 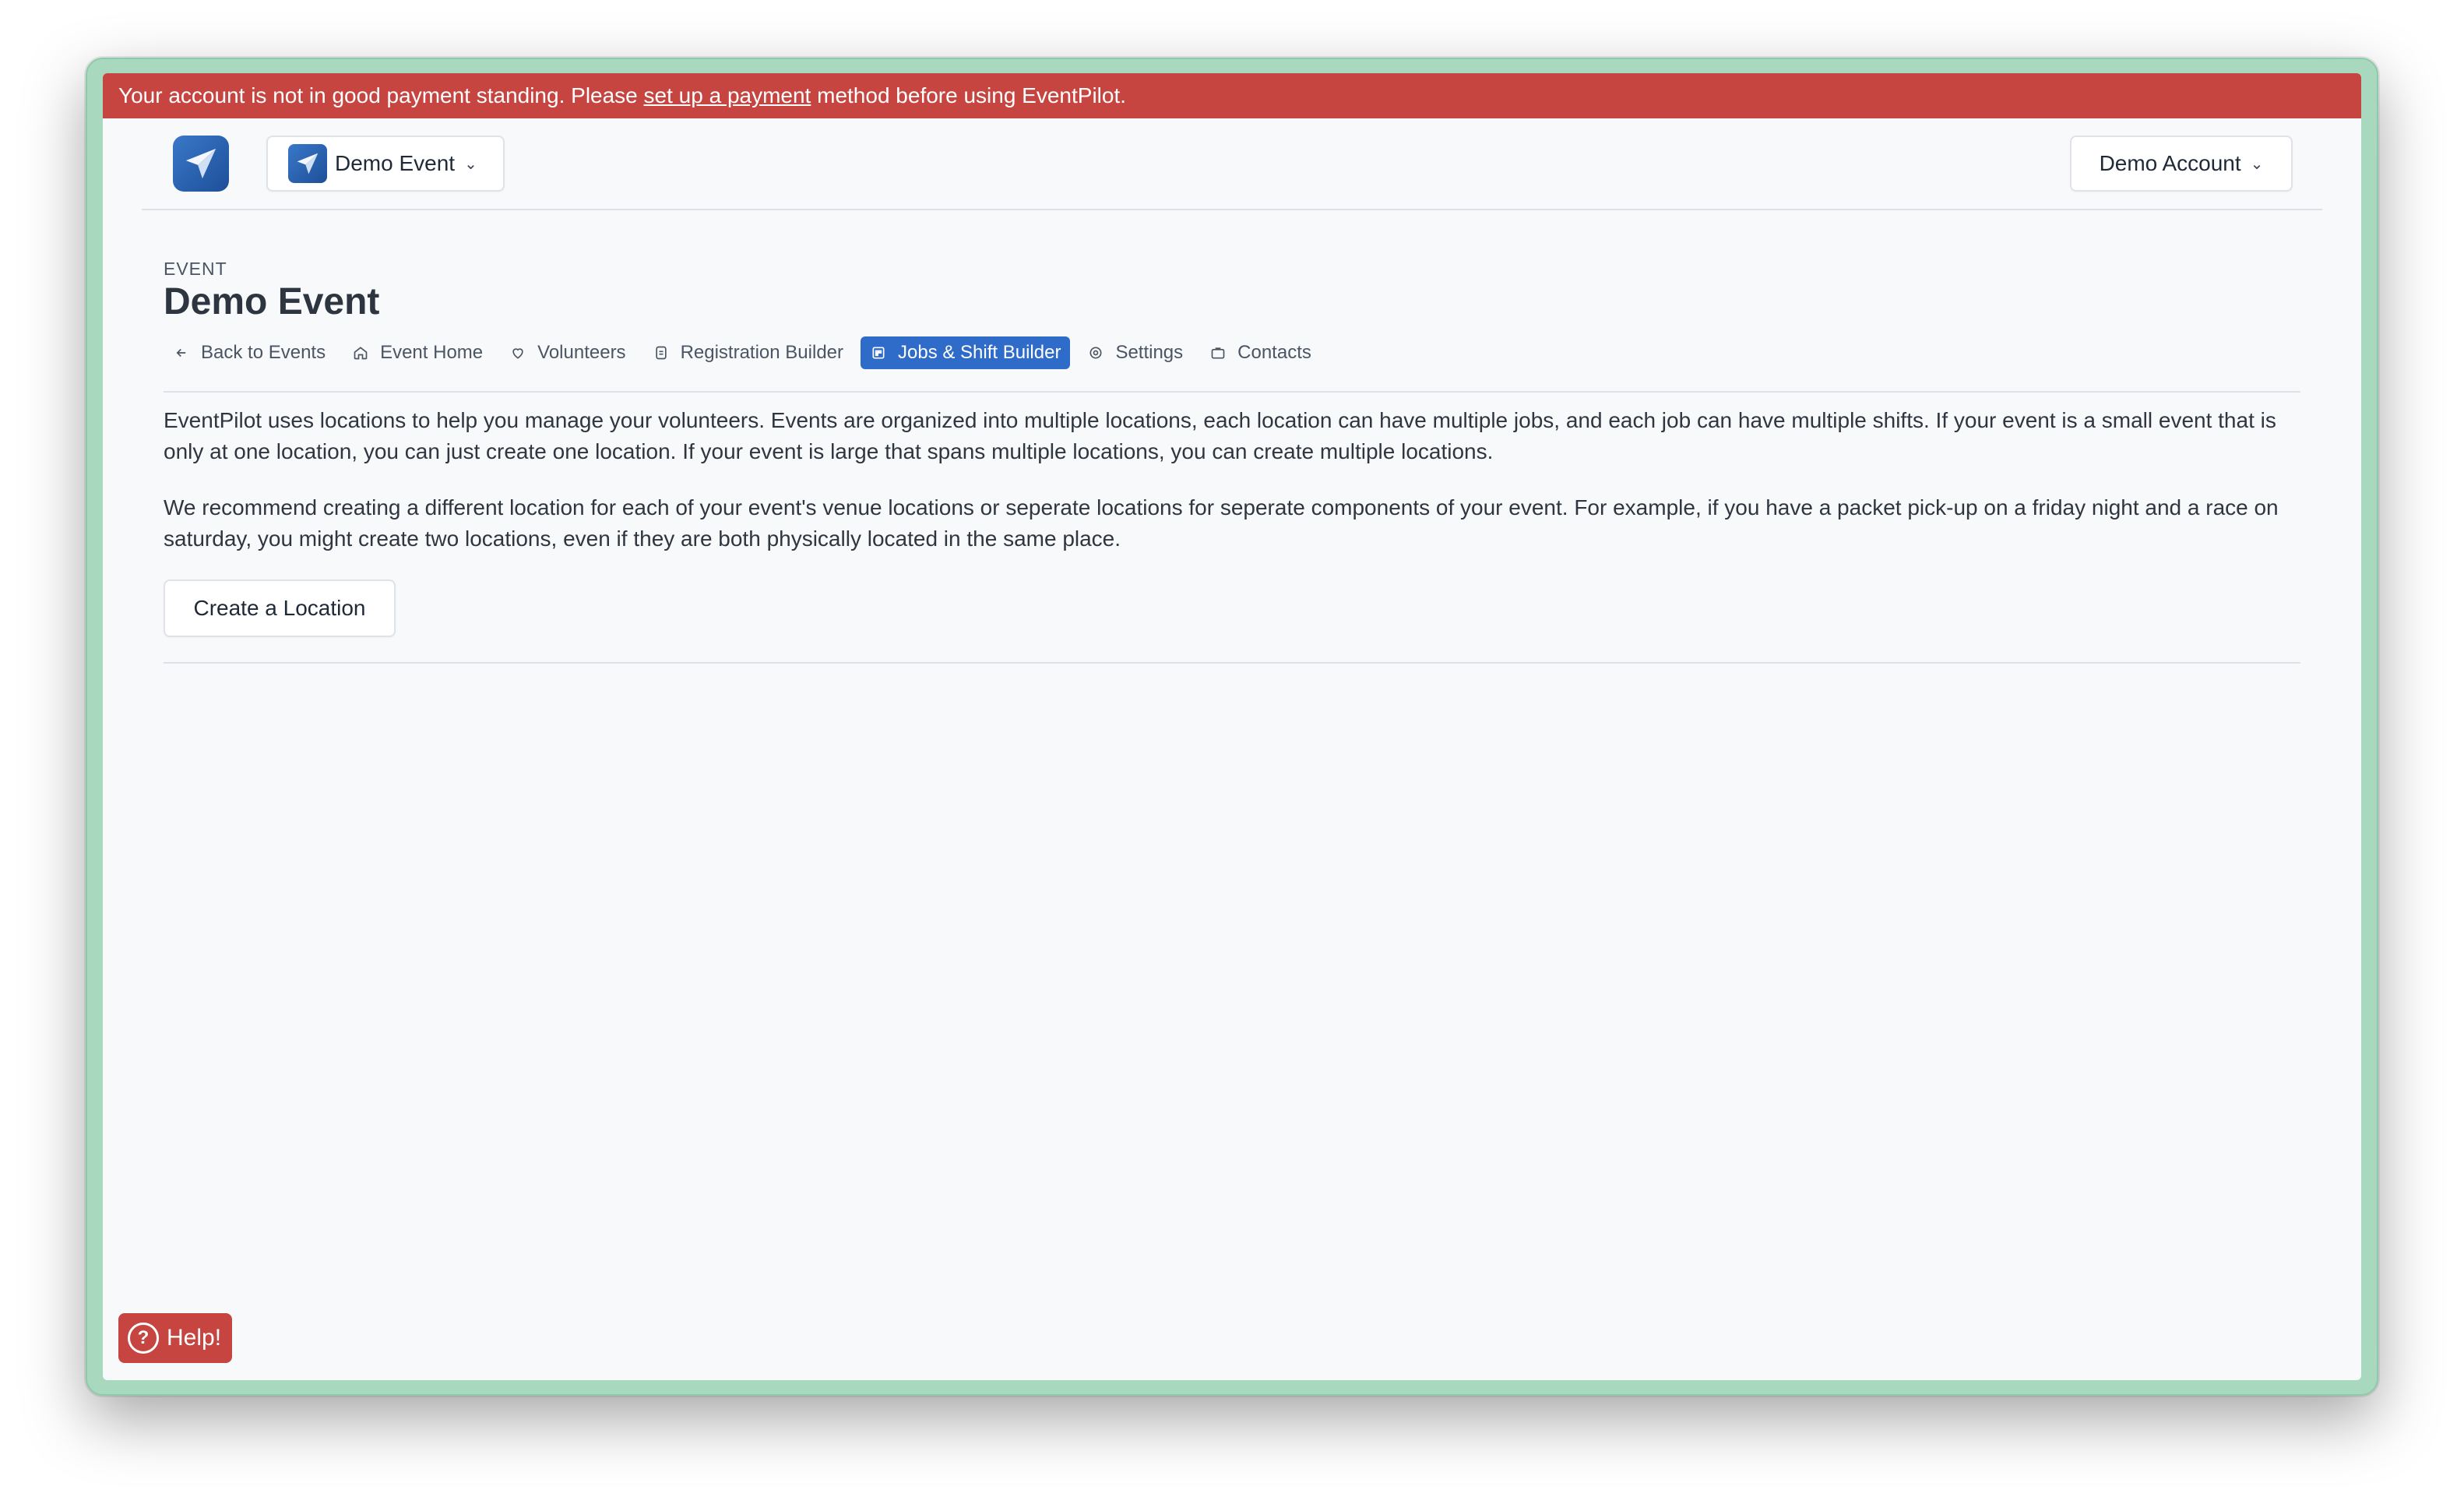 What do you see at coordinates (263, 352) in the screenshot?
I see `tab-label: Back to Events` at bounding box center [263, 352].